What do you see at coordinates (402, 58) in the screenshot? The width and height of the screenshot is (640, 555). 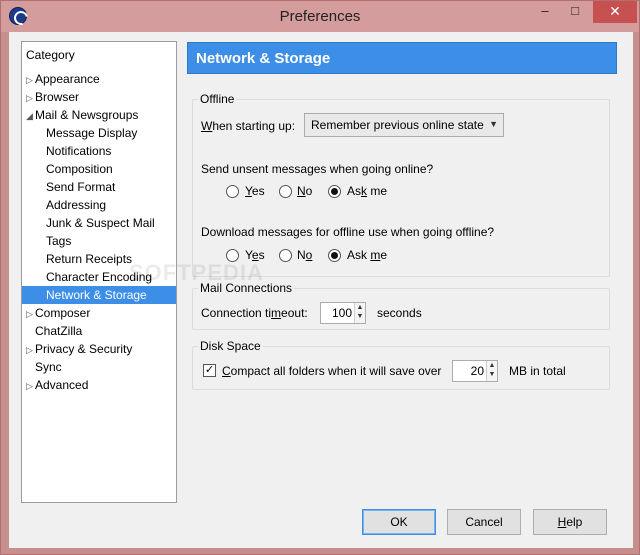 I see `panel-title: Network & Storage` at bounding box center [402, 58].